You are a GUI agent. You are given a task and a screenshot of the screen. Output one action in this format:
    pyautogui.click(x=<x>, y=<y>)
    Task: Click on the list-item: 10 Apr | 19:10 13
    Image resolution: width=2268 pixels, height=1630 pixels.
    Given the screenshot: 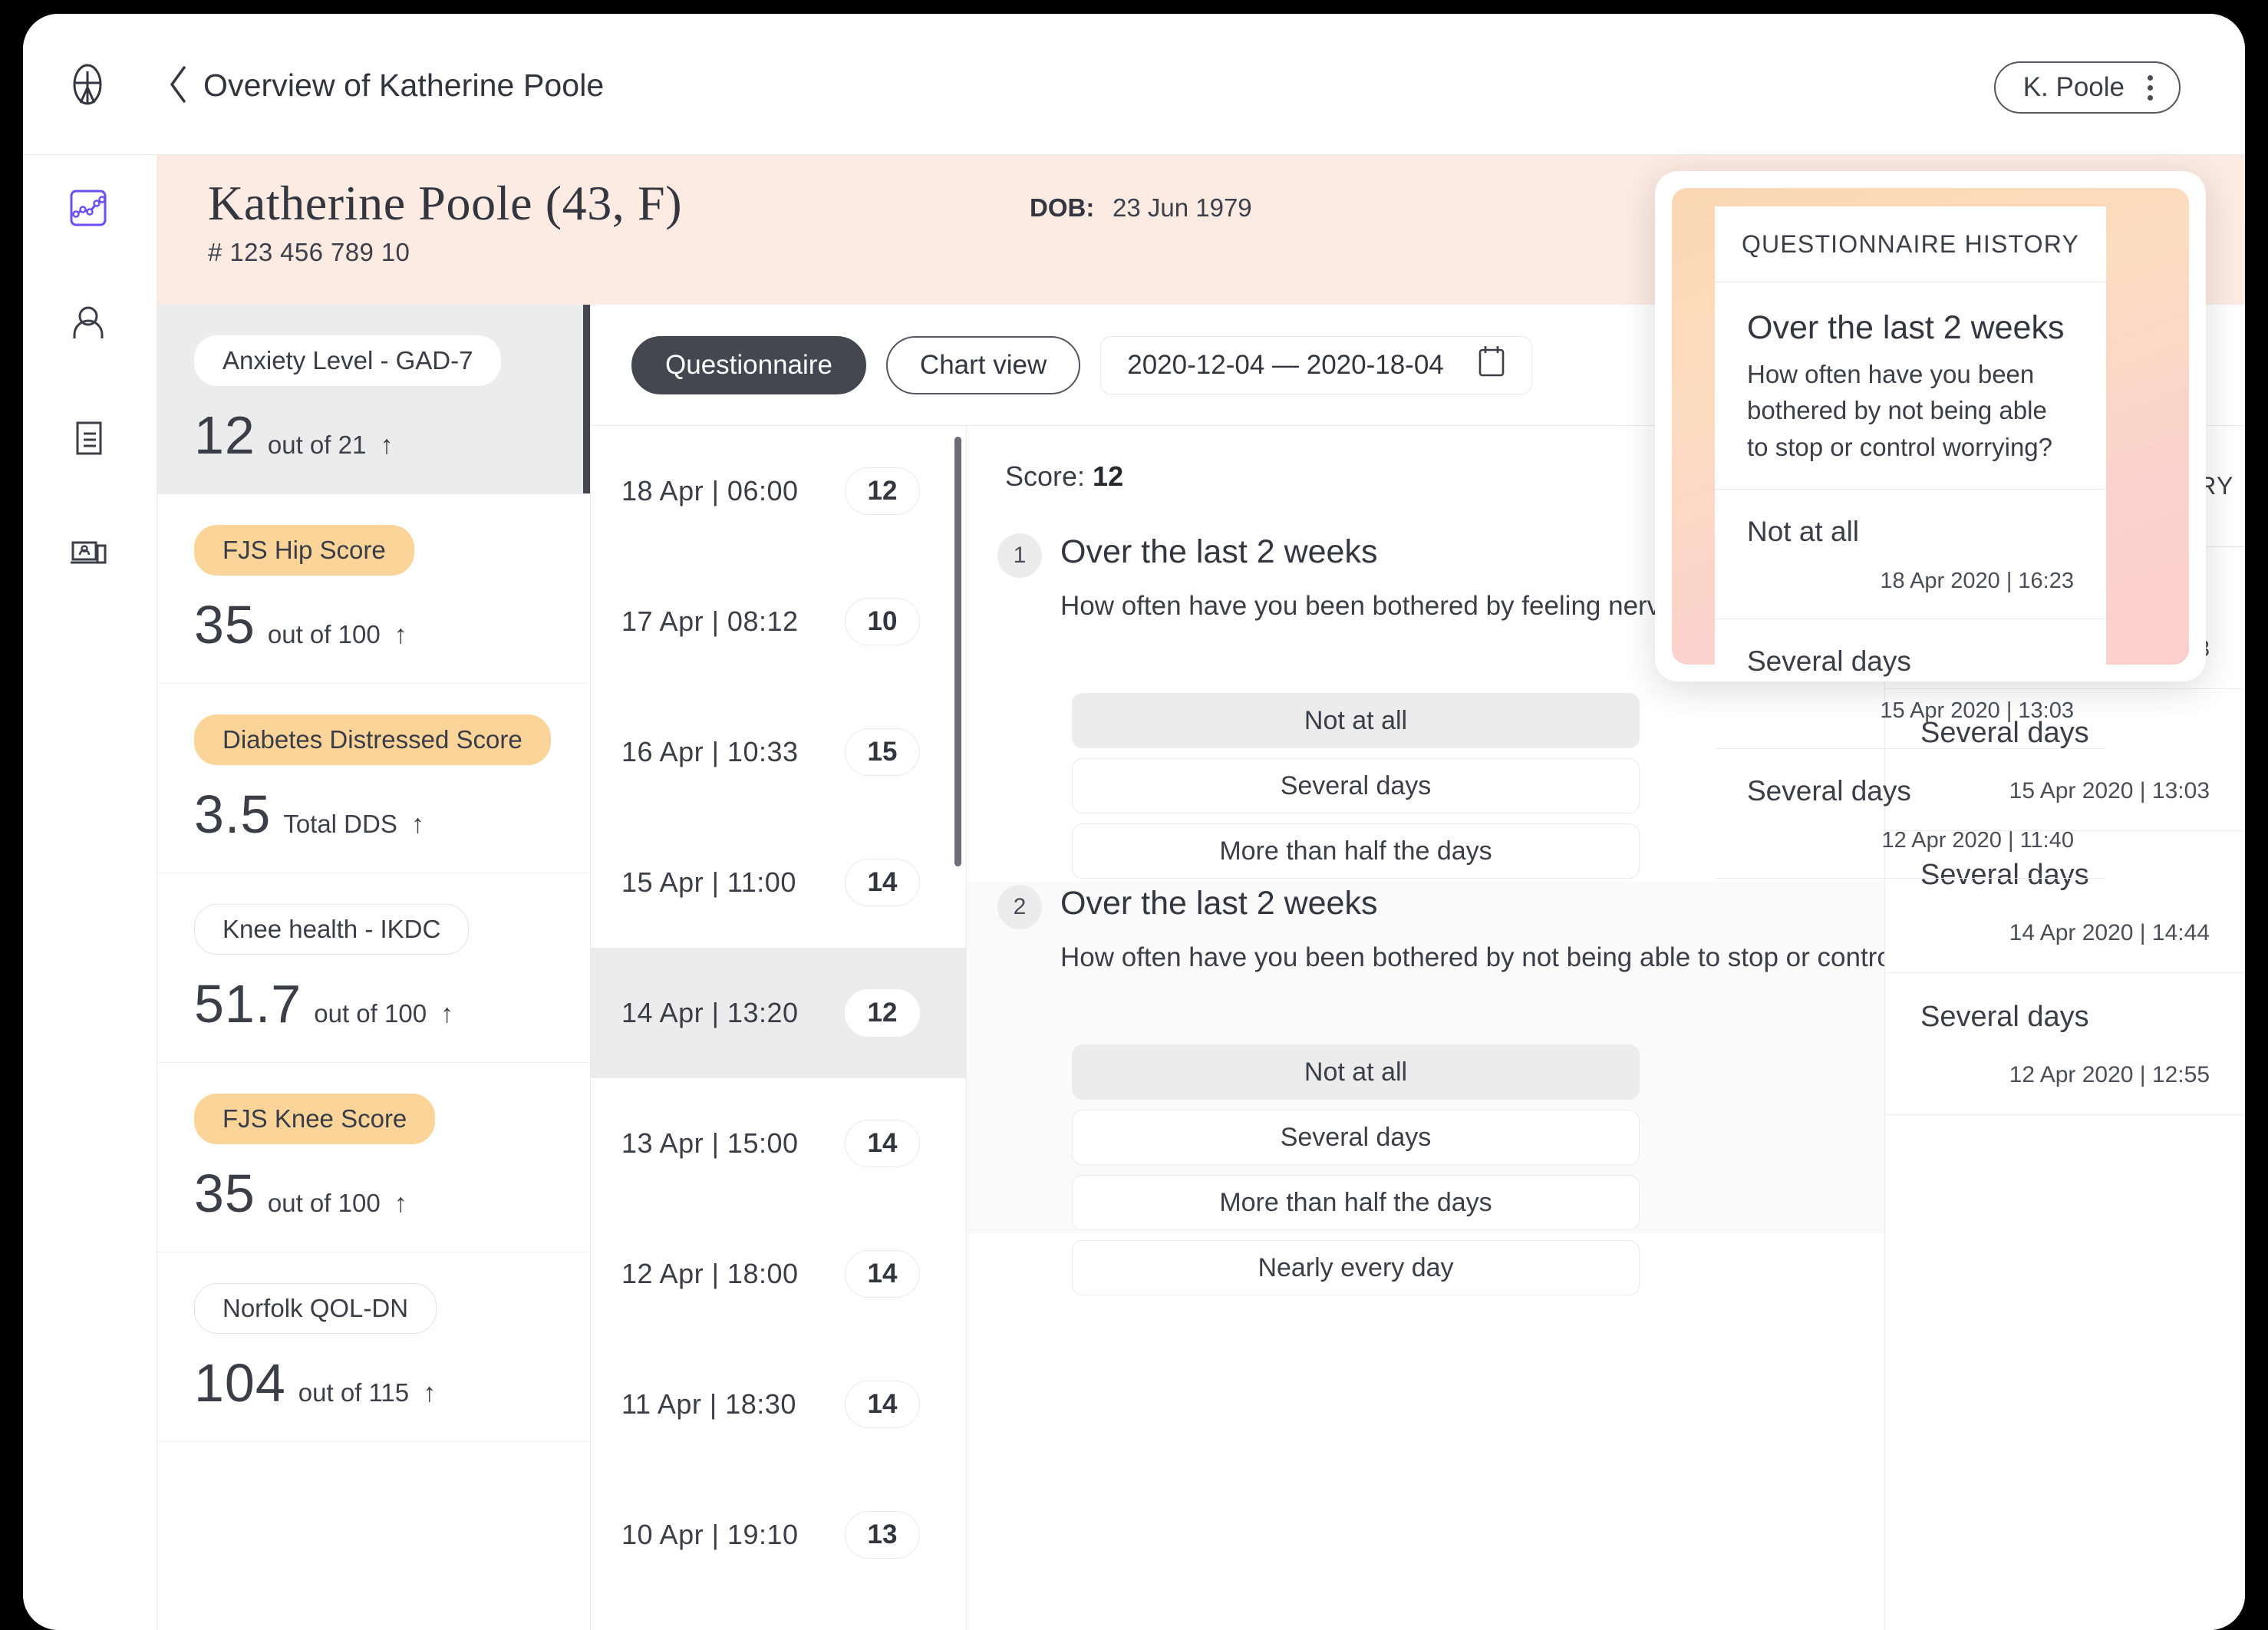 What is the action you would take?
    pyautogui.click(x=778, y=1535)
    